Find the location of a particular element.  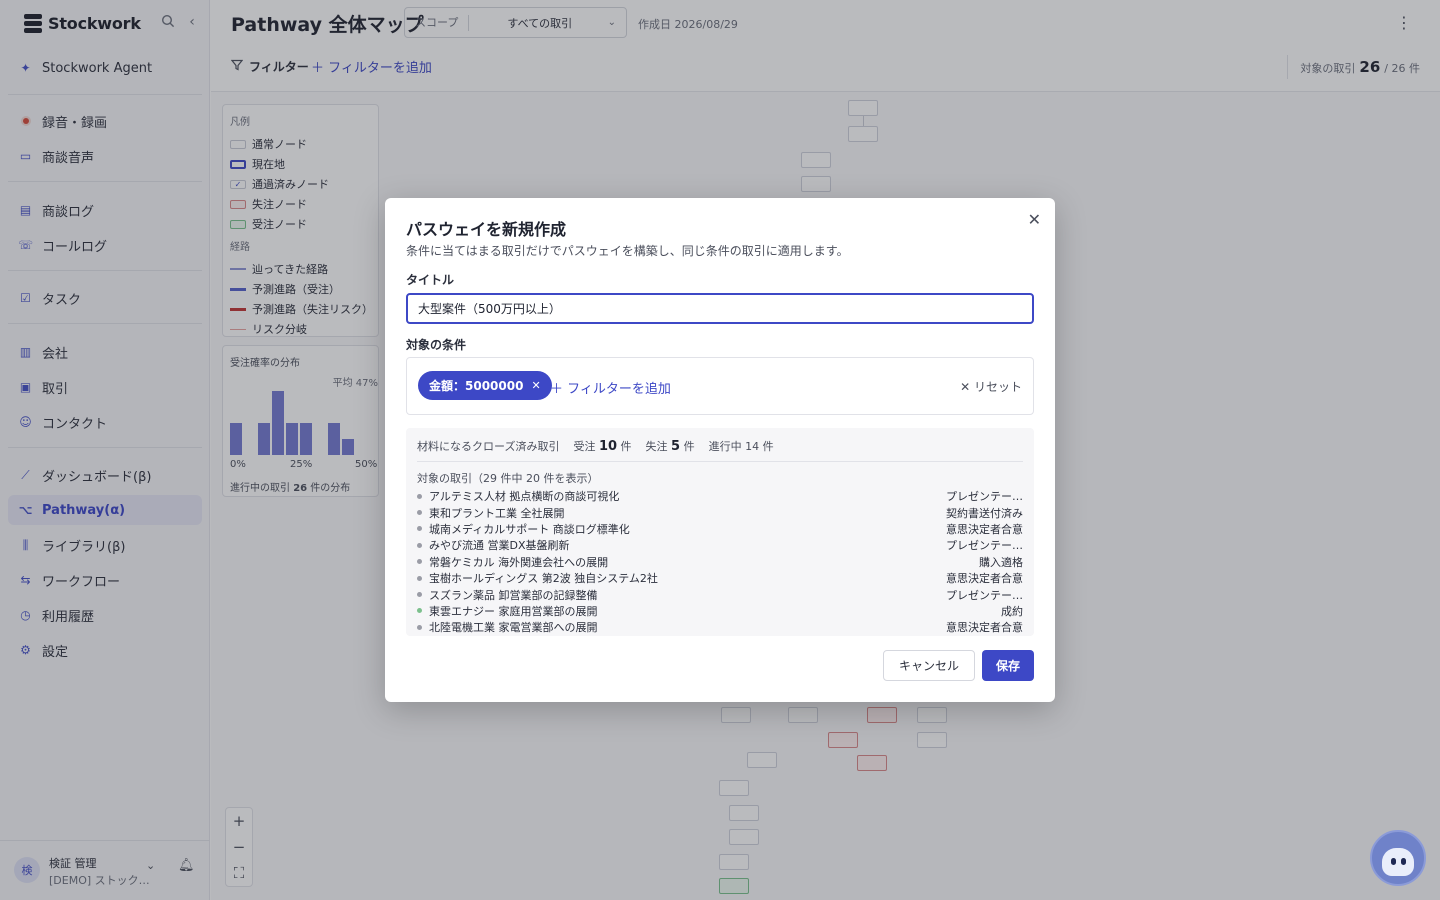

deal-stage: 成約 is located at coordinates (1012, 611).